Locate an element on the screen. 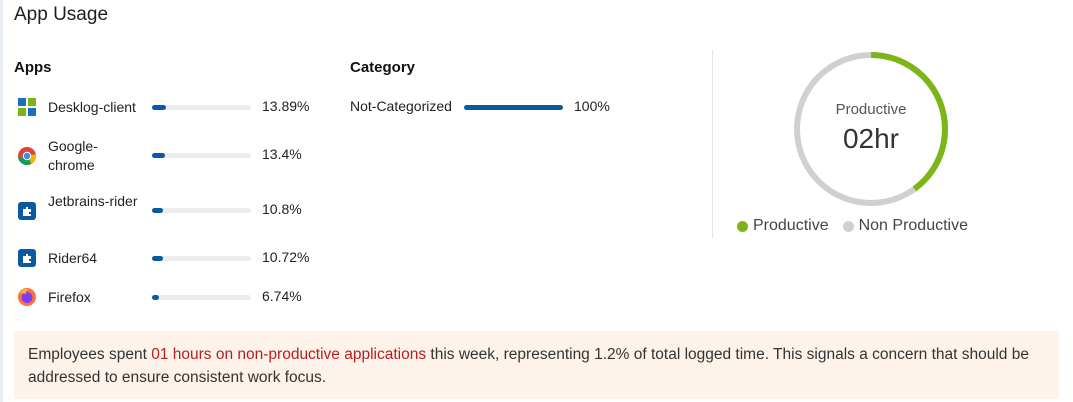  legend-non-productive-label: Non Productive is located at coordinates (913, 225).